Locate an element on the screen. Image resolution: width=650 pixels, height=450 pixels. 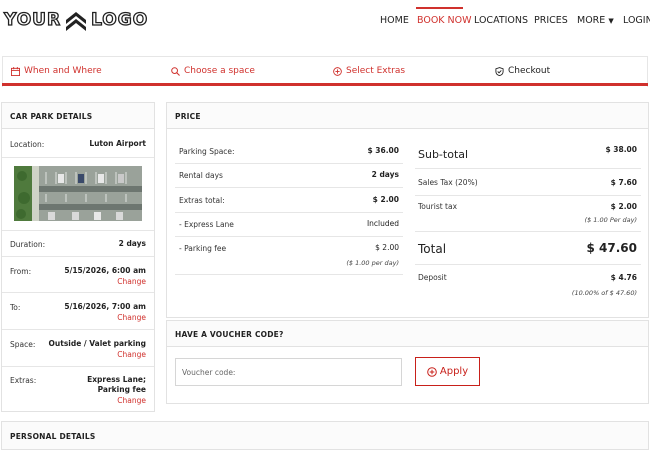
step-checkout: Checkout is located at coordinates (522, 71).